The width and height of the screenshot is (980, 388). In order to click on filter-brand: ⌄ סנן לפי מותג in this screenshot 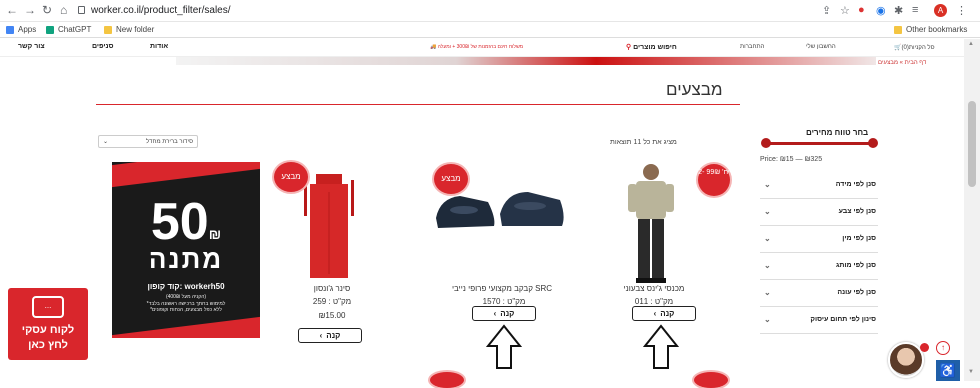, I will do `click(819, 266)`.